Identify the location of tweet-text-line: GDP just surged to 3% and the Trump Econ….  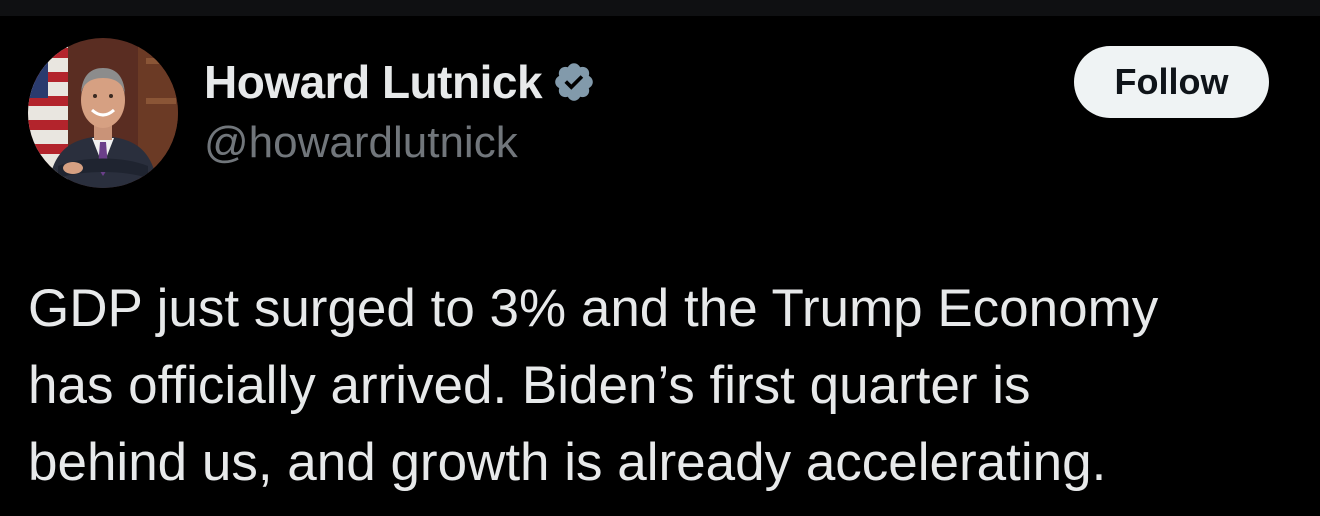
(593, 308).